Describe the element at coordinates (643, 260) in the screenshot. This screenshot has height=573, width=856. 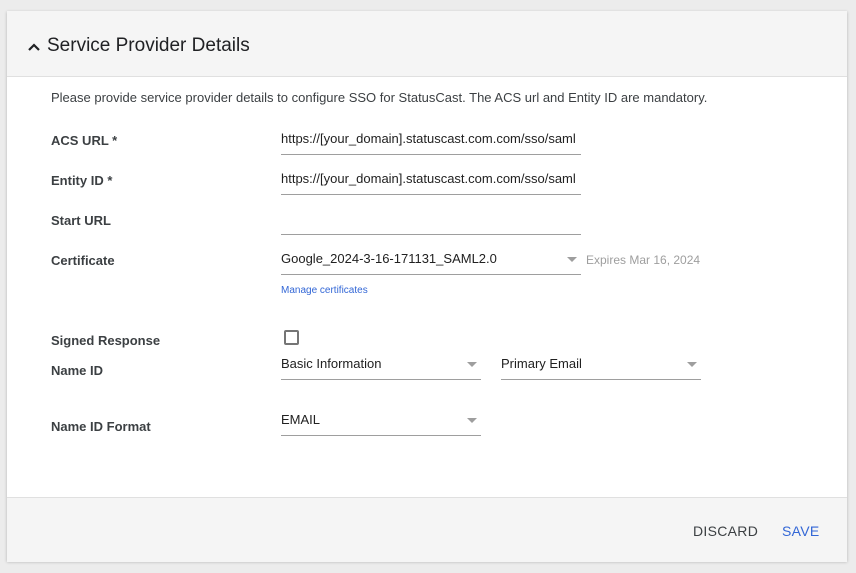
I see `certificate-expiry: Expires Mar 16, 2024` at that location.